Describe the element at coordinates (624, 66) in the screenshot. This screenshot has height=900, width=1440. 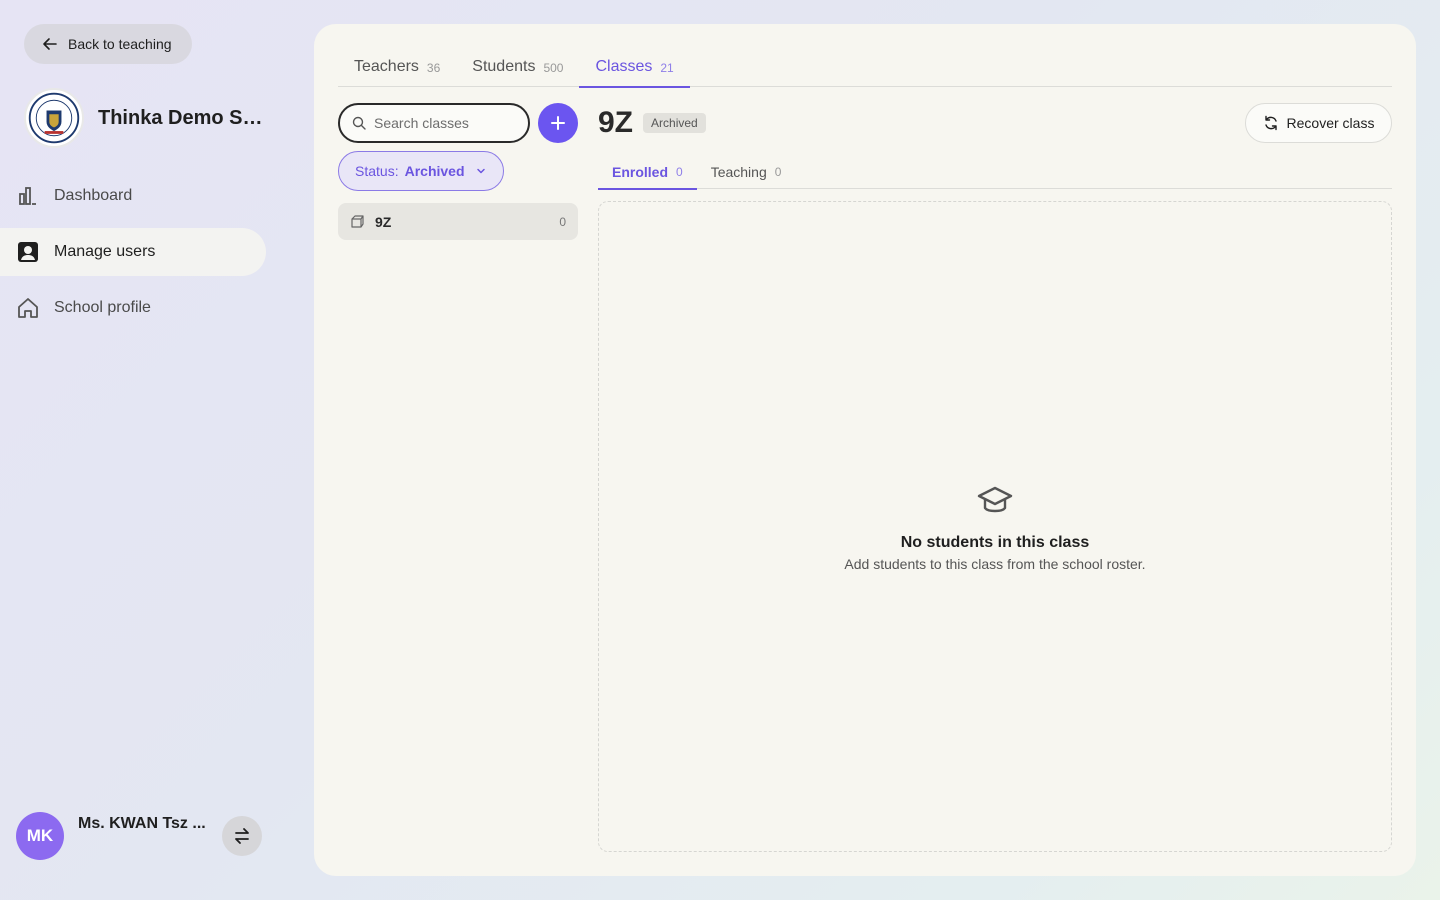
I see `tab-label: Classes` at that location.